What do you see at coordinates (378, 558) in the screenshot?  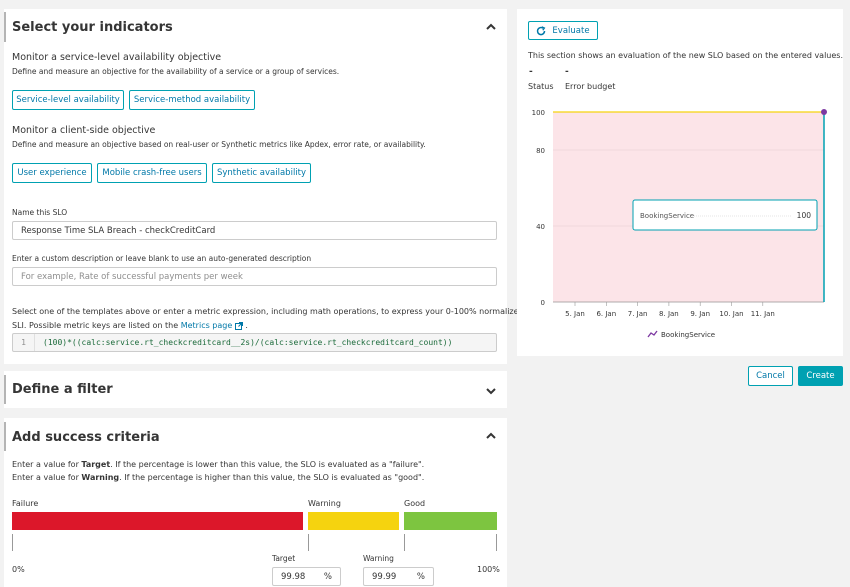 I see `warning-input-label: Warning` at bounding box center [378, 558].